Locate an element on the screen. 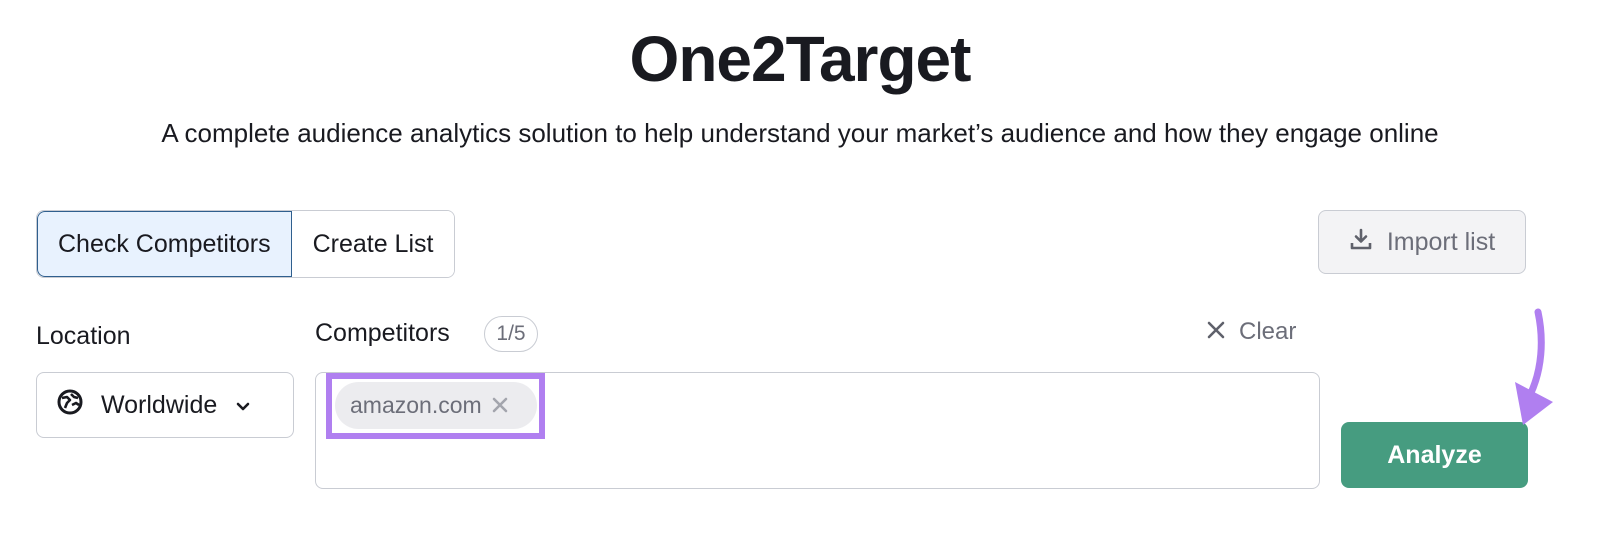  location-select: Worldwide is located at coordinates (165, 405).